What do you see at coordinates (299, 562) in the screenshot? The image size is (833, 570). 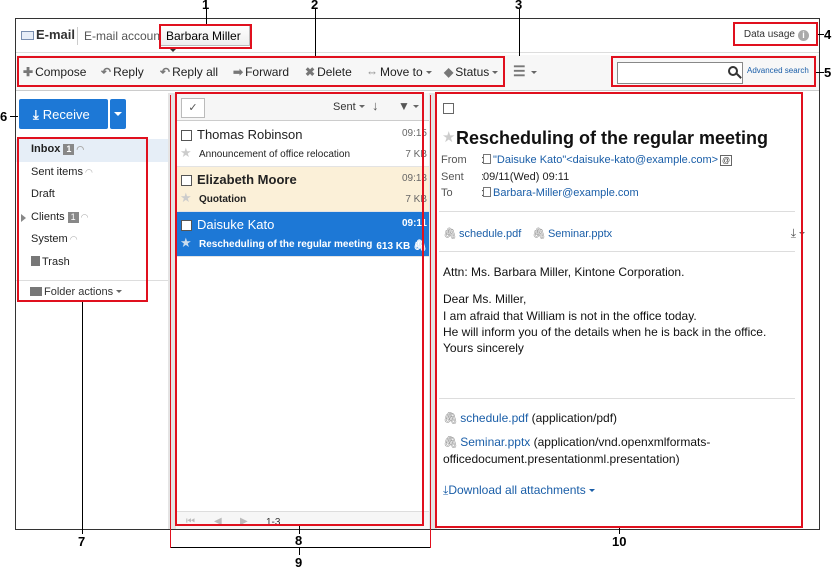 I see `callout-number-9: 9` at bounding box center [299, 562].